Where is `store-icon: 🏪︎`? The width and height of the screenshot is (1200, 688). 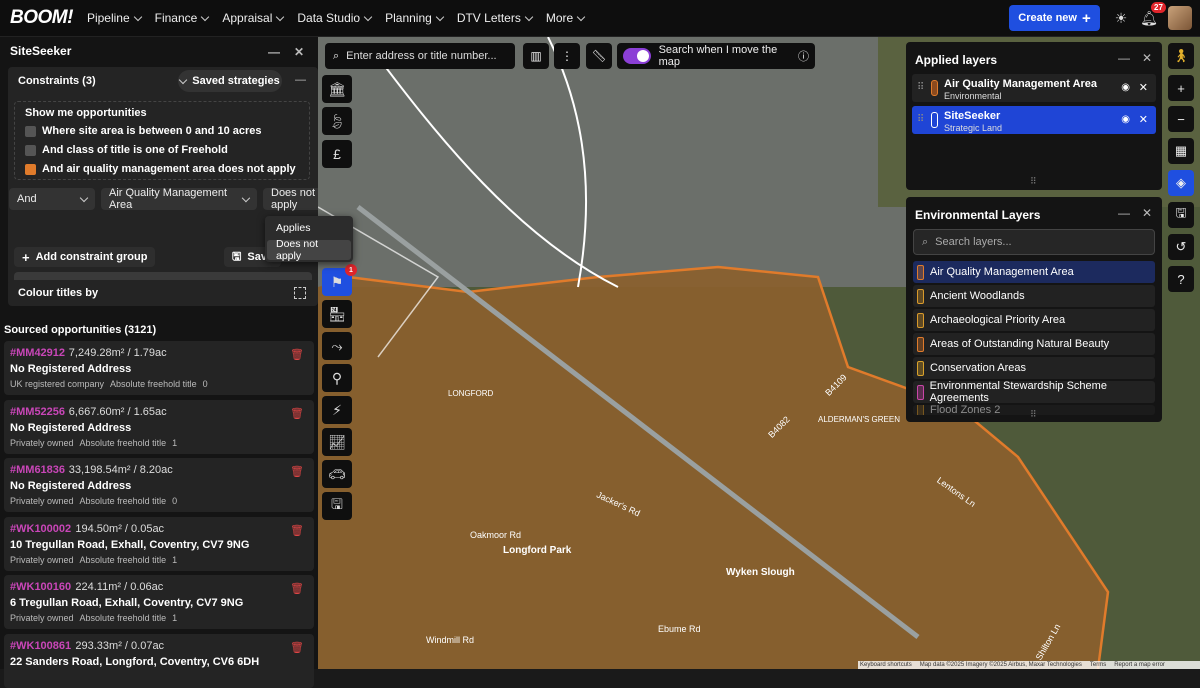 store-icon: 🏪︎ is located at coordinates (337, 314).